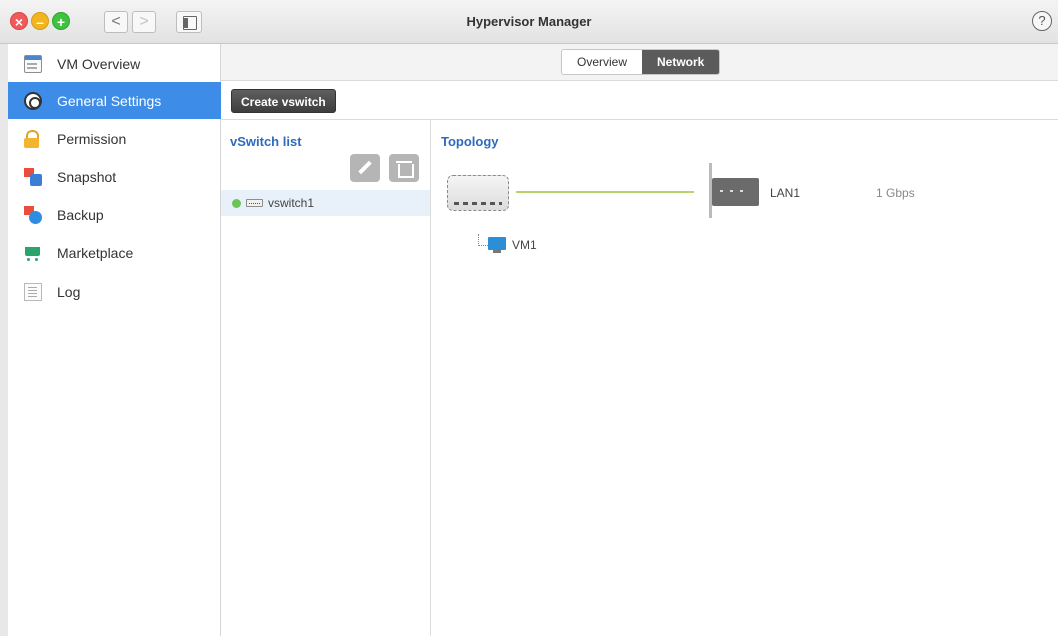 This screenshot has height=636, width=1058. What do you see at coordinates (99, 63) in the screenshot?
I see `sidebar-item-label: VM Overview` at bounding box center [99, 63].